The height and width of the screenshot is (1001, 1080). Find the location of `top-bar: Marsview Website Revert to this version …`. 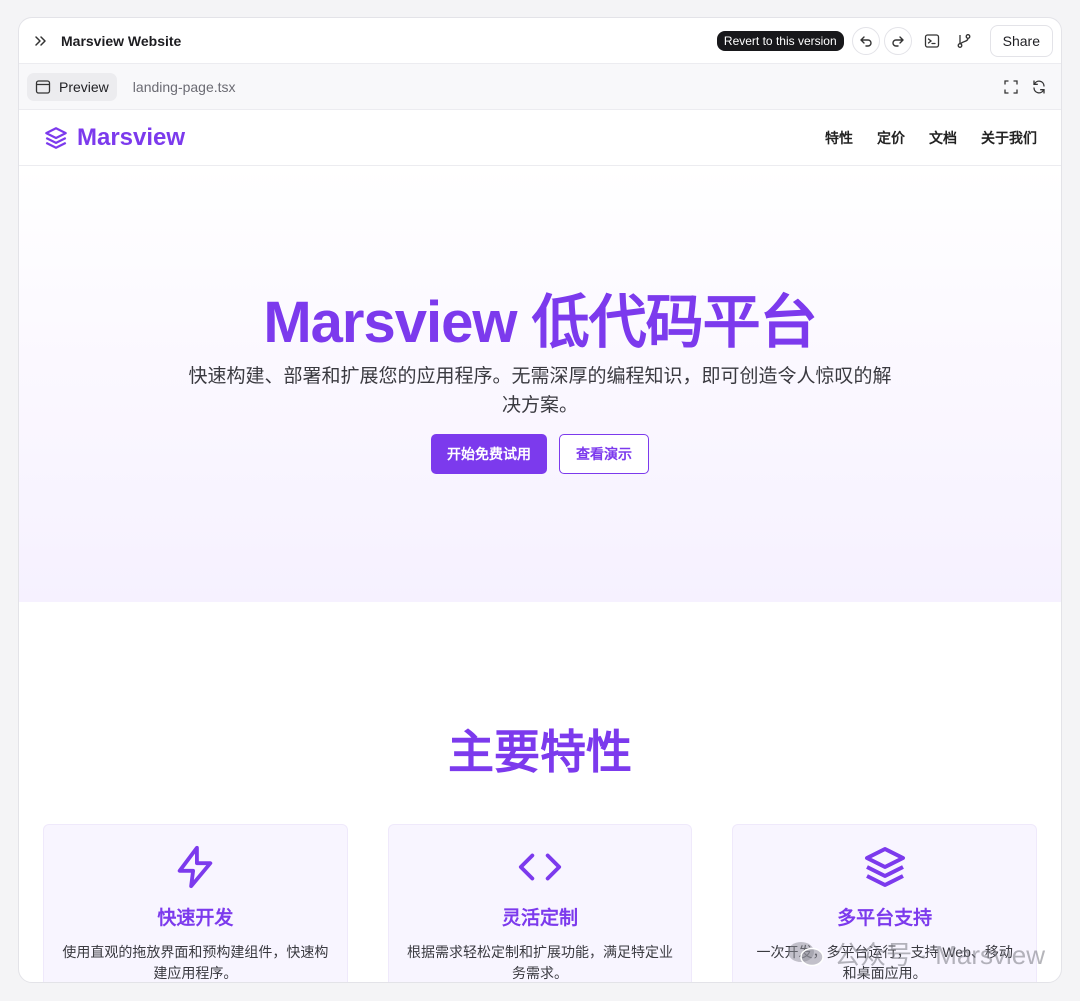

top-bar: Marsview Website Revert to this version … is located at coordinates (540, 41).